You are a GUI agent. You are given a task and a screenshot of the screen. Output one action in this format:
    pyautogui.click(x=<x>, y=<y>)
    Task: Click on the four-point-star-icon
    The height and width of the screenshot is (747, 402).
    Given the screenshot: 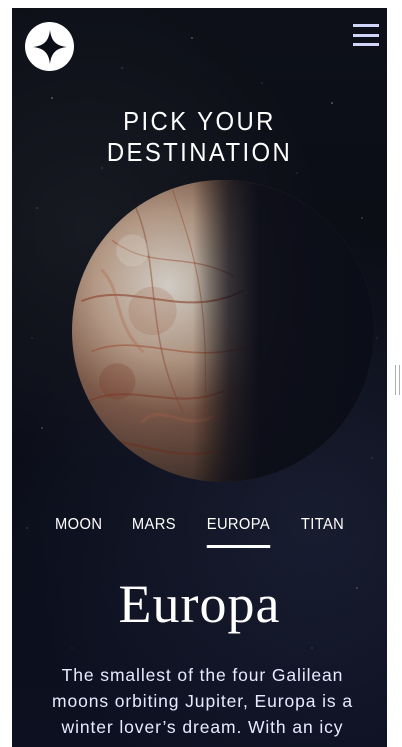 What is the action you would take?
    pyautogui.click(x=49, y=46)
    